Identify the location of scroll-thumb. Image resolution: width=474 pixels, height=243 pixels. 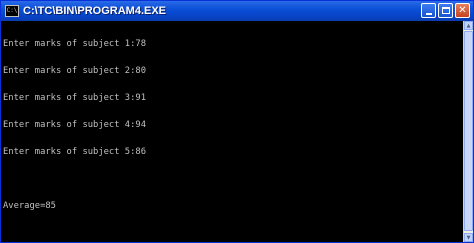
(468, 131).